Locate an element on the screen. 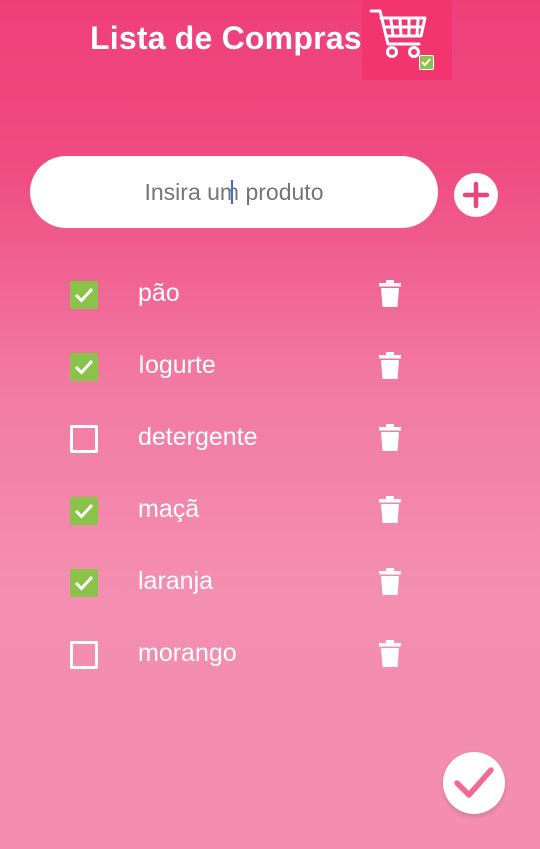  list-item: morango is located at coordinates (270, 654).